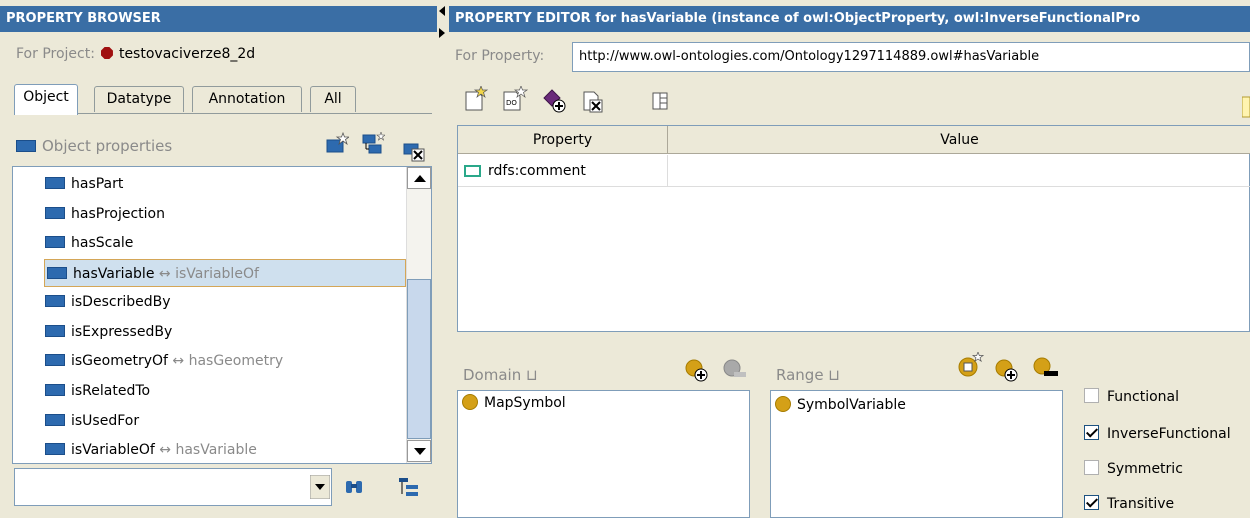 The height and width of the screenshot is (518, 1250). I want to click on list-item: hasProjection, so click(104, 214).